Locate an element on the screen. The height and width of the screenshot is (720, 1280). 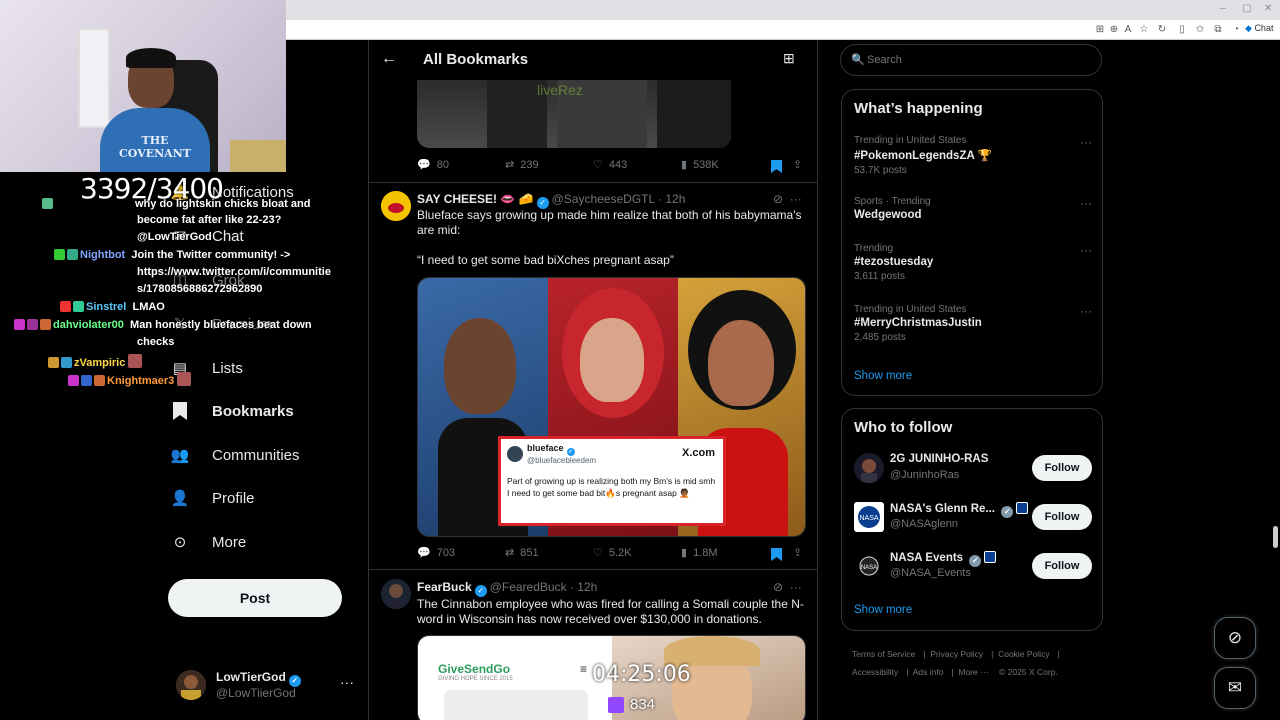
webcam-overlay: THE COVENANT is located at coordinates (143, 86).